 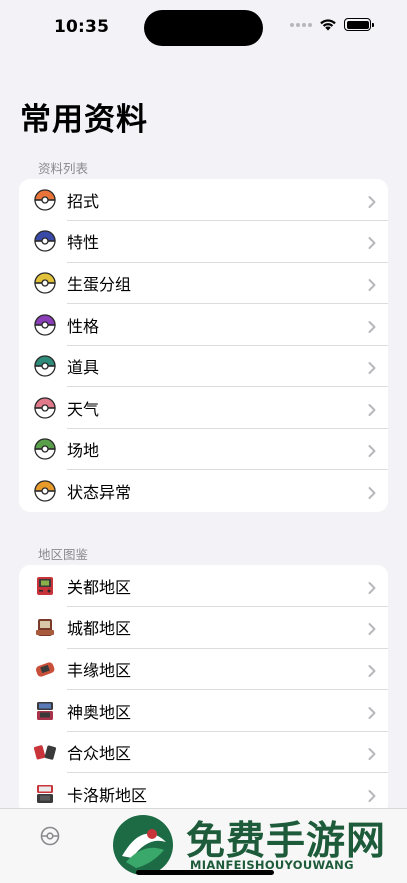 I want to click on poke-ball-purple-icon, so click(x=45, y=324).